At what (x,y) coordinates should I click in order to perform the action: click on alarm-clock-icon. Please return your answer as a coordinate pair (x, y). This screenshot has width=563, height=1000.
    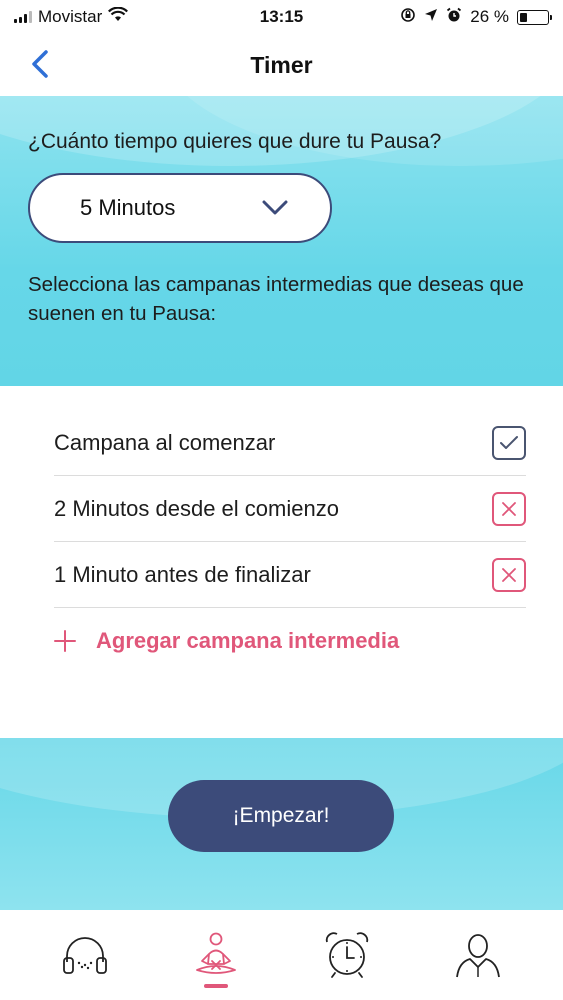
    Looking at the image, I should click on (346, 955).